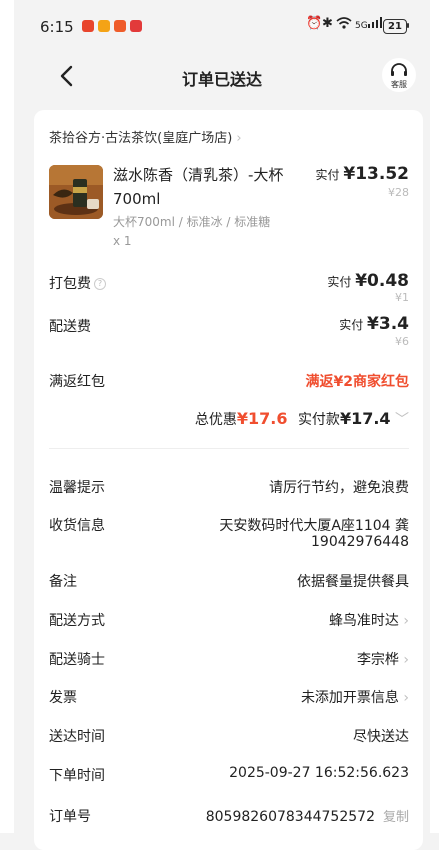  What do you see at coordinates (70, 817) in the screenshot?
I see `order-number-label: 订单号` at bounding box center [70, 817].